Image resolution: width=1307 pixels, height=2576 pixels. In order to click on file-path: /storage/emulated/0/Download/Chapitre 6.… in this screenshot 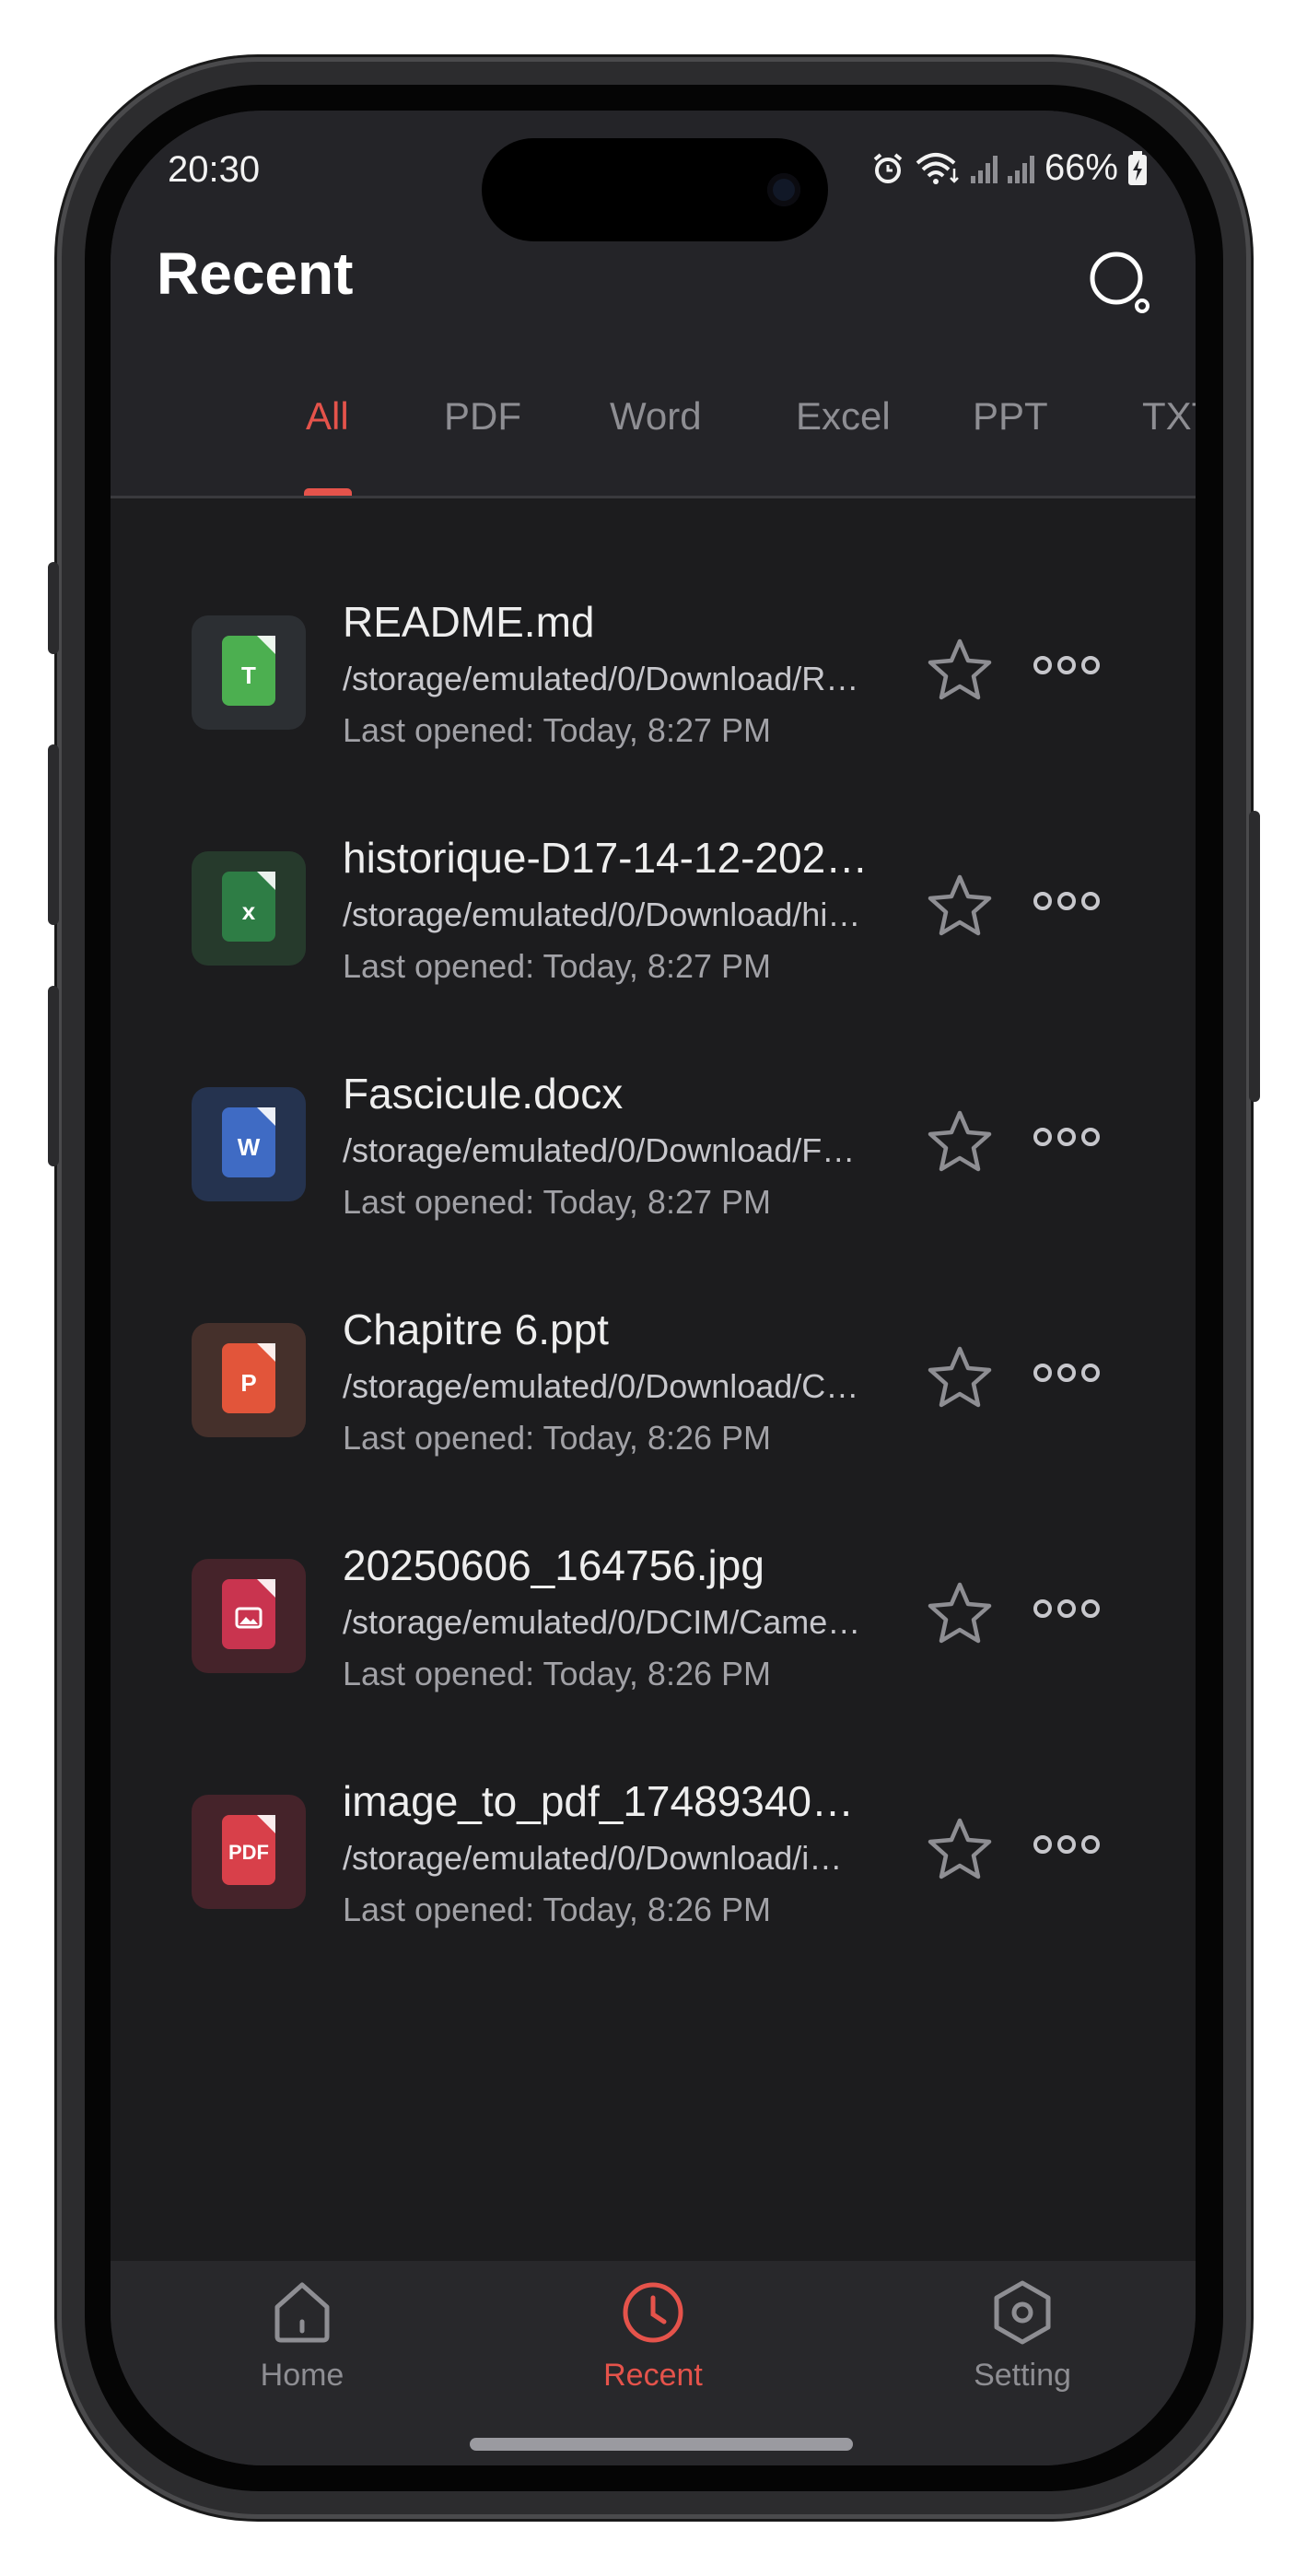, I will do `click(606, 1386)`.